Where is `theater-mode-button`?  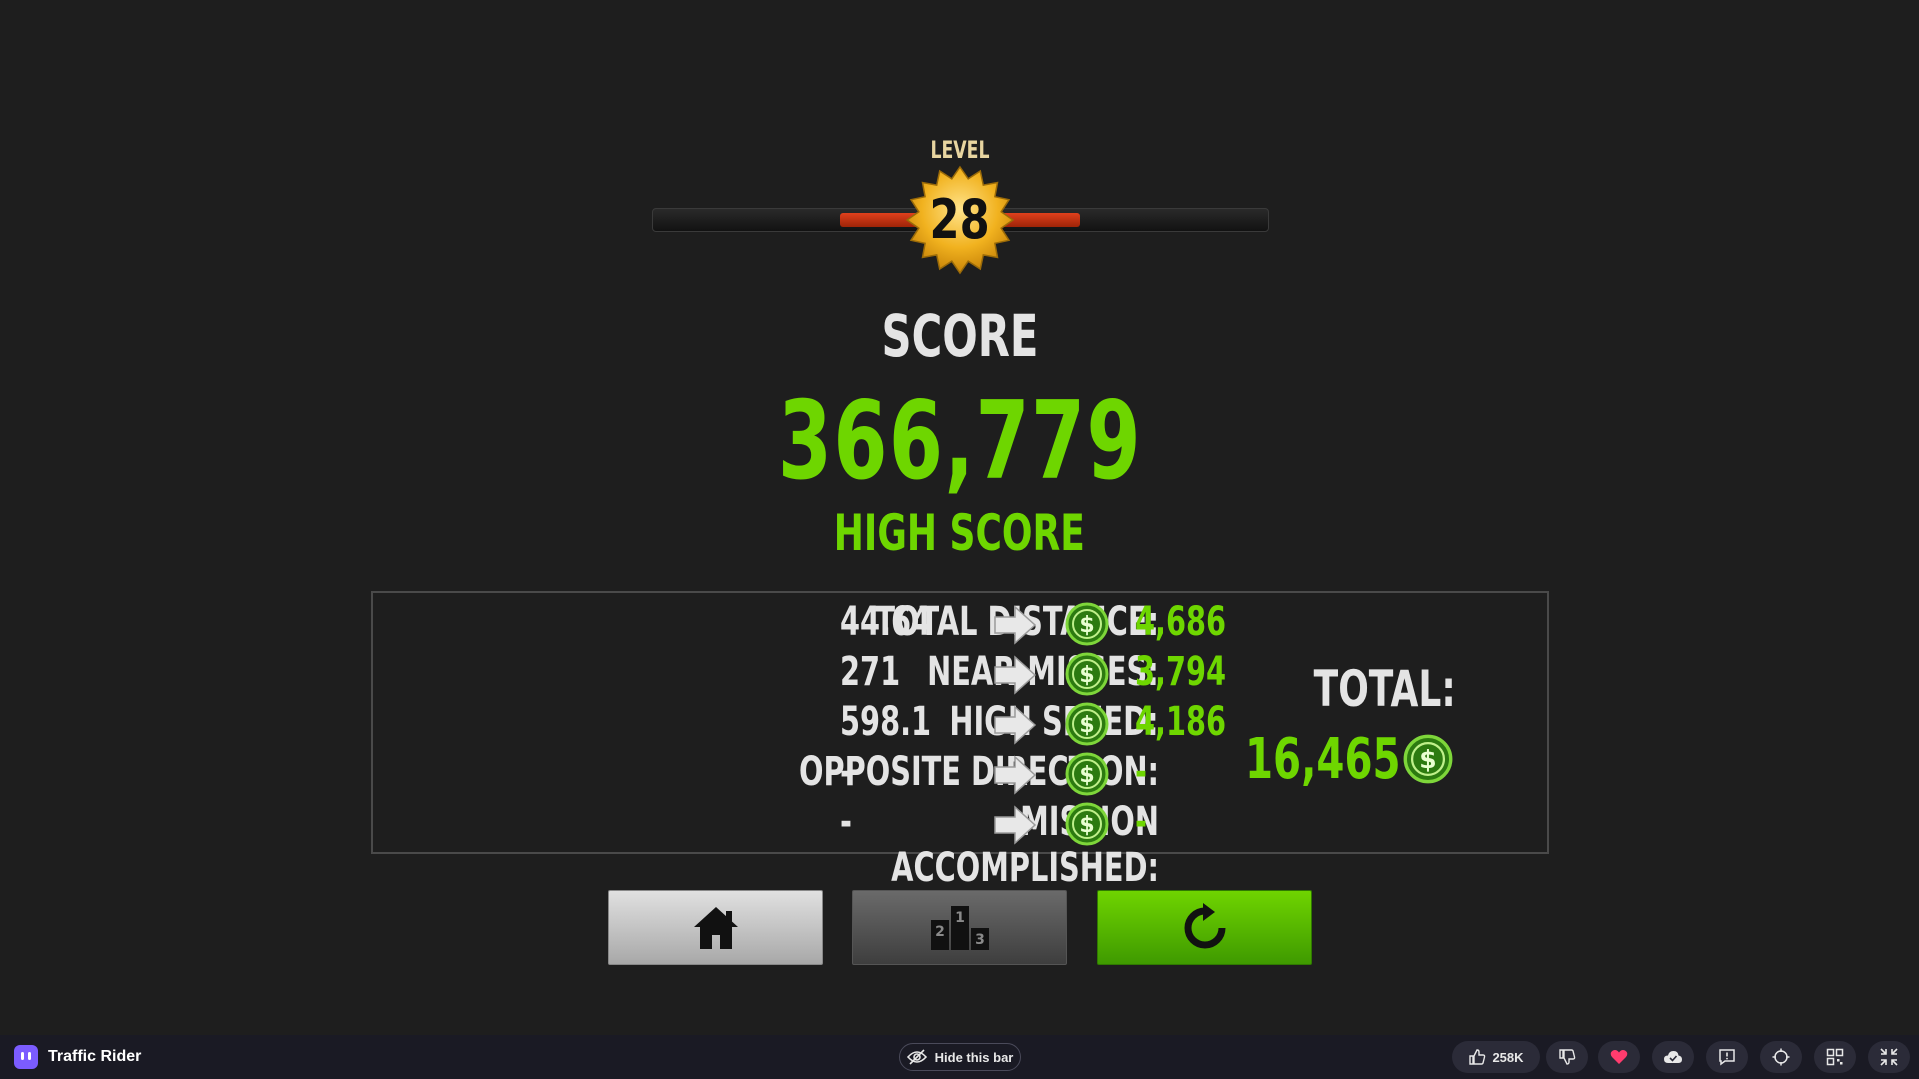 theater-mode-button is located at coordinates (1781, 1057).